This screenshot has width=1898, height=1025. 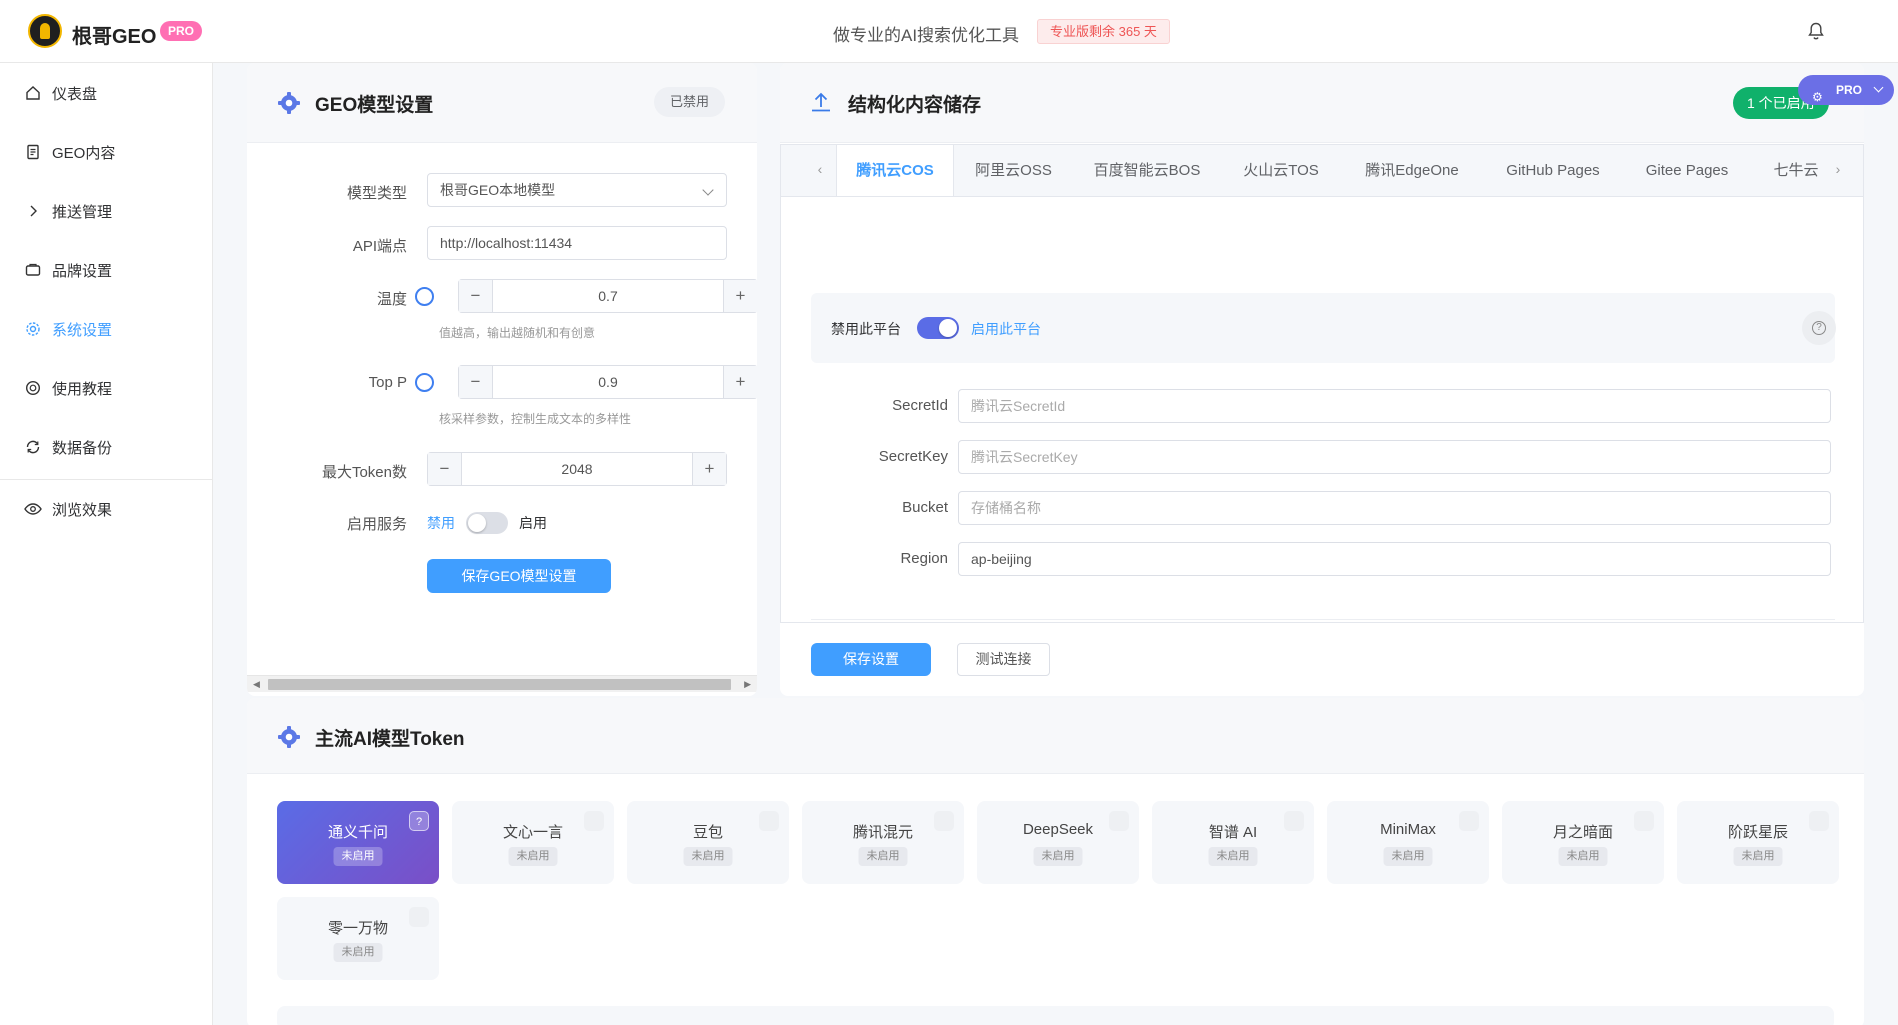 What do you see at coordinates (106, 447) in the screenshot?
I see `sidebar-item-backup: 数据备份` at bounding box center [106, 447].